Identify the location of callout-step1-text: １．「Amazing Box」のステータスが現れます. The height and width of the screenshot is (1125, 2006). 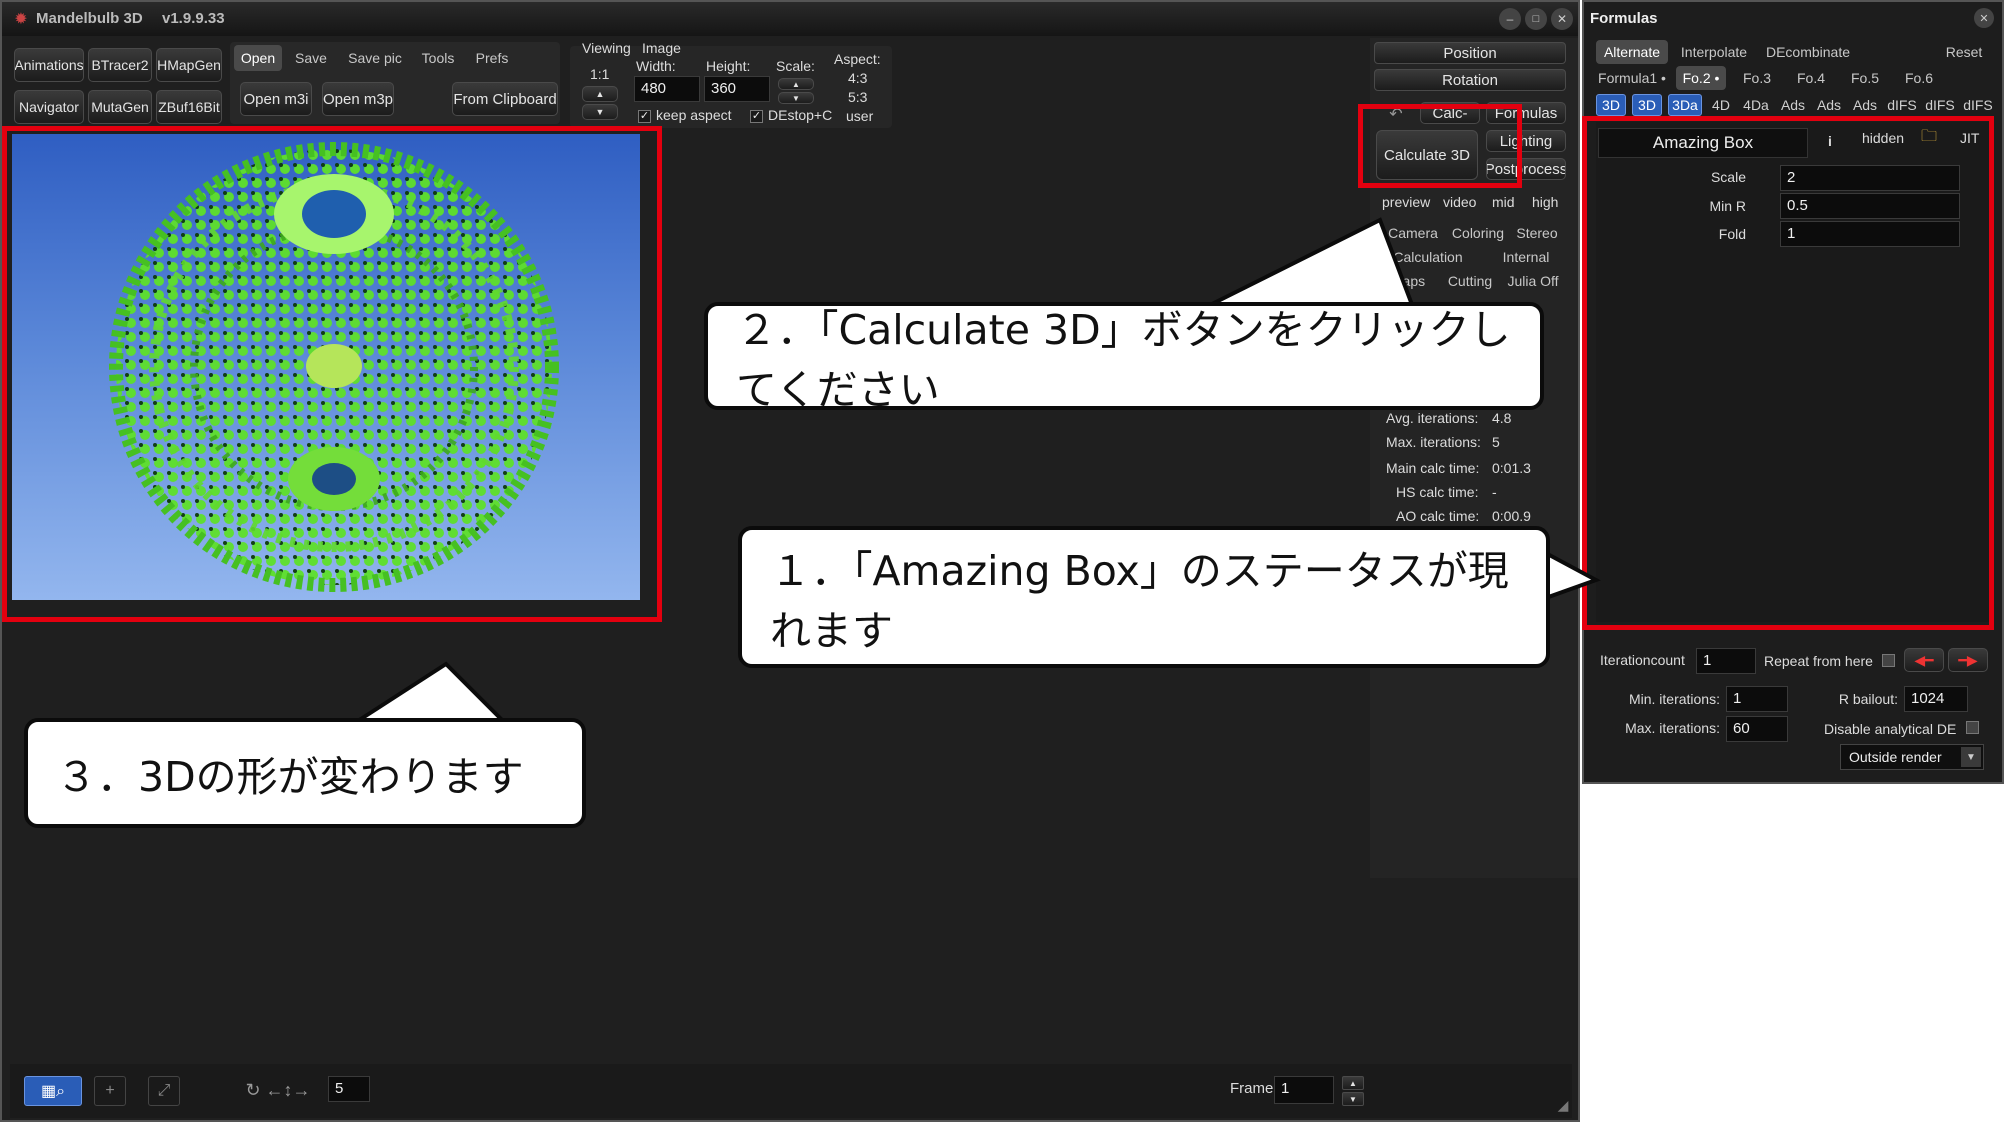
(1139, 601).